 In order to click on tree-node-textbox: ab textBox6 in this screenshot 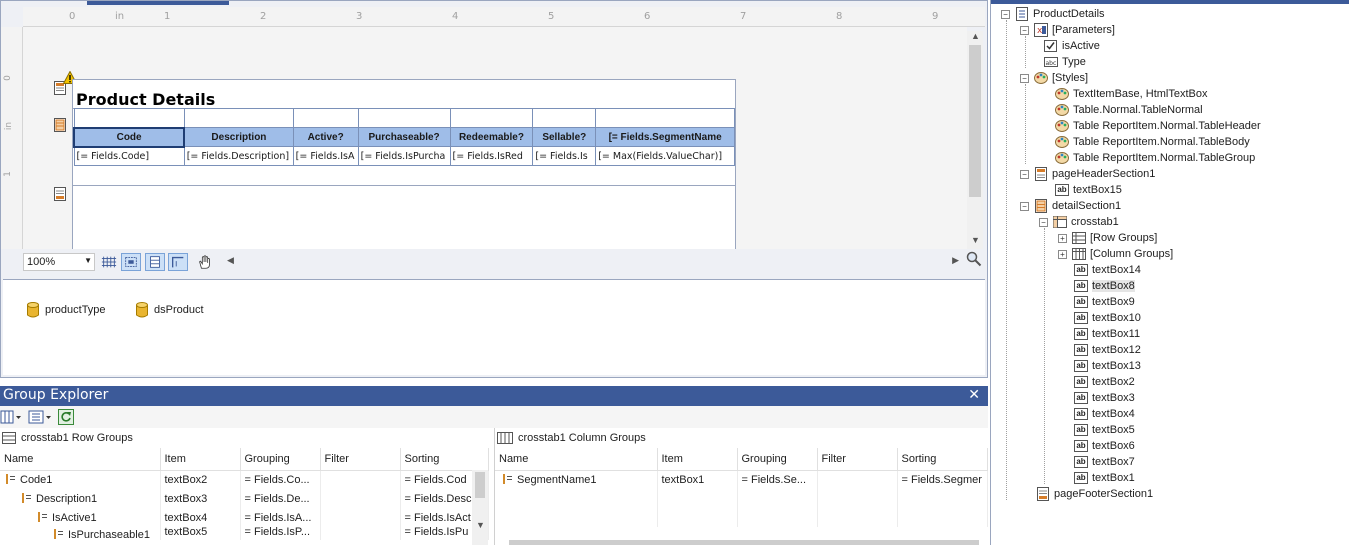, I will do `click(1104, 446)`.